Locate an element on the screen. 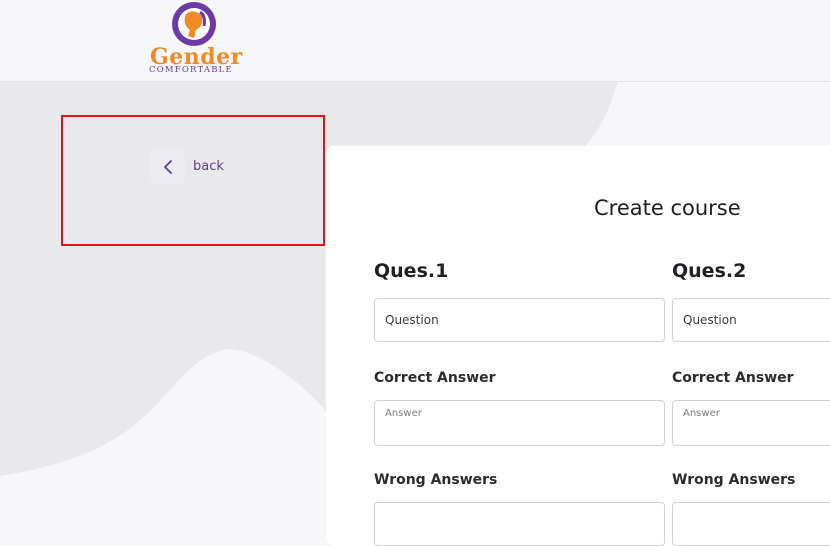  chevron-left-icon is located at coordinates (167, 166).